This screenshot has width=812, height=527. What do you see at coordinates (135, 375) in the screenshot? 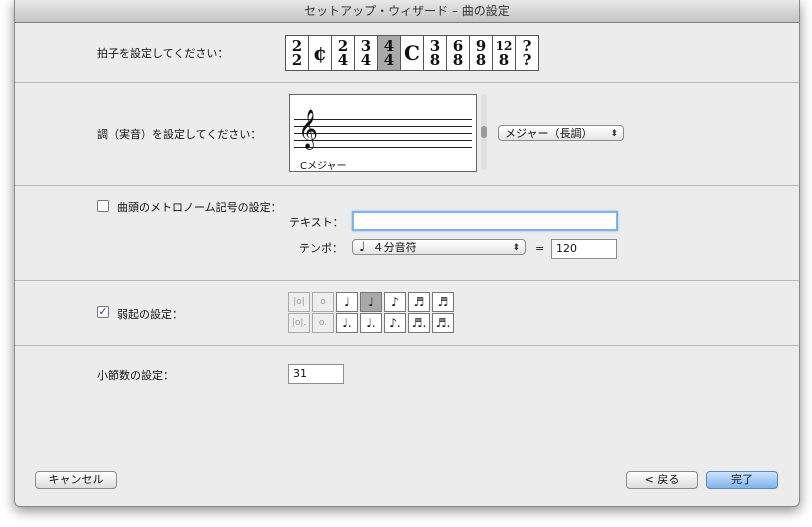
I see `measures-label: 小節数の設定：` at bounding box center [135, 375].